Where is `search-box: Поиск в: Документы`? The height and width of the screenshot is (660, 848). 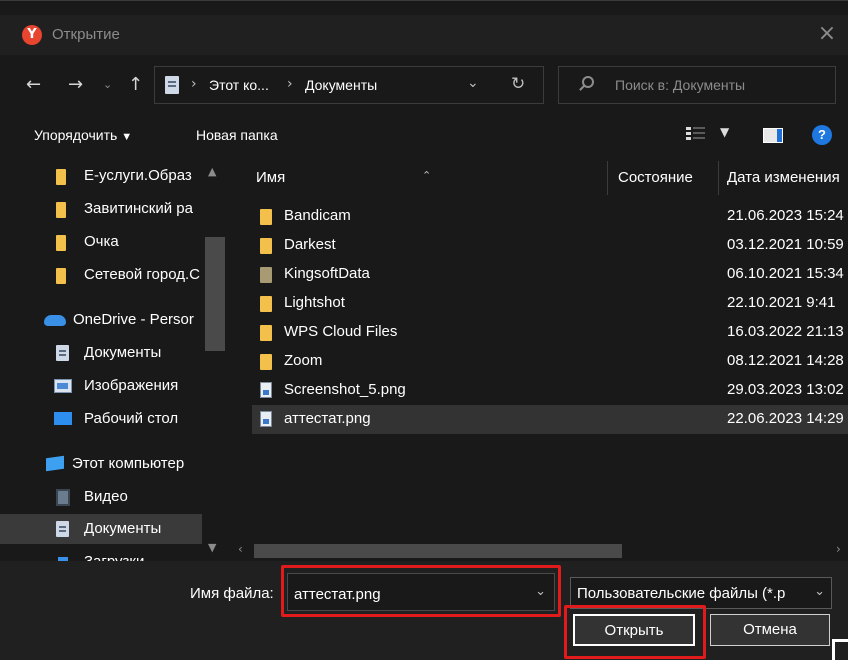 search-box: Поиск в: Документы is located at coordinates (697, 85).